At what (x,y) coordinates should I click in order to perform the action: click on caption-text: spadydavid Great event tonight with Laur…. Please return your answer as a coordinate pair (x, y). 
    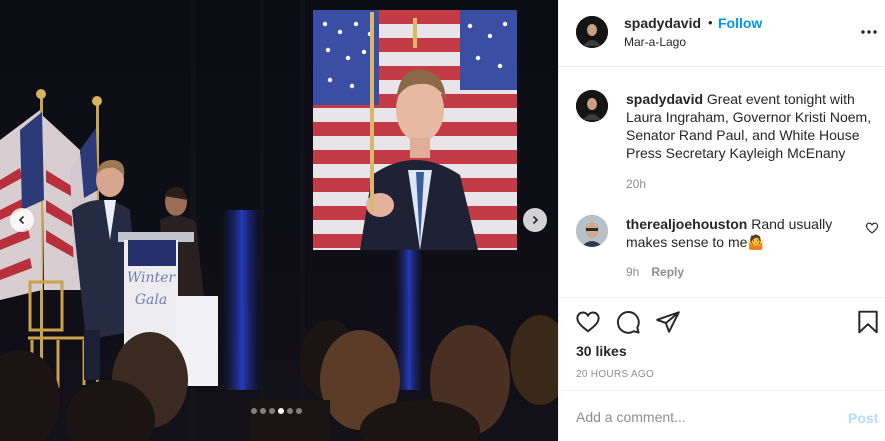
    Looking at the image, I should click on (755, 126).